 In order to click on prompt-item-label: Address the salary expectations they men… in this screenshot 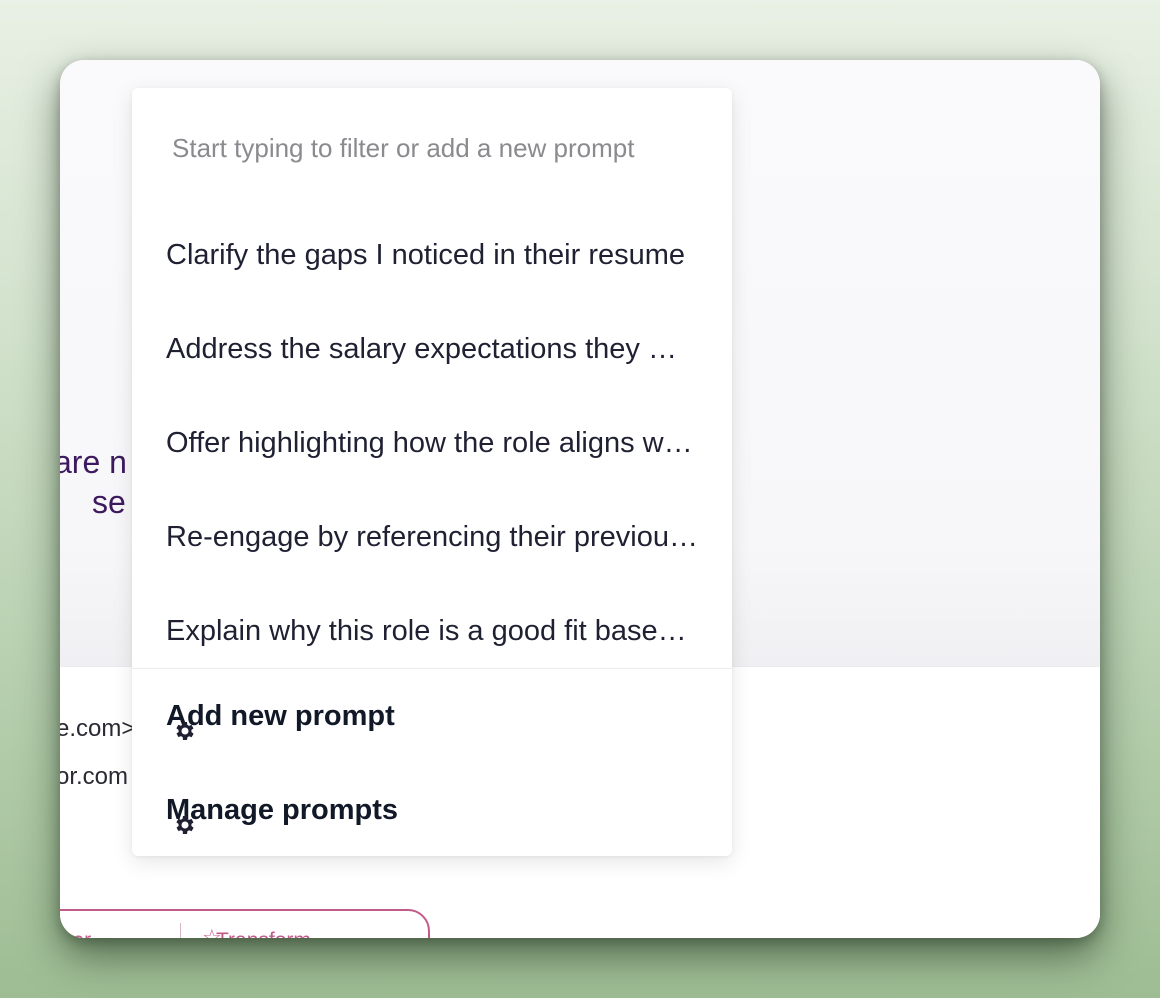, I will do `click(432, 348)`.